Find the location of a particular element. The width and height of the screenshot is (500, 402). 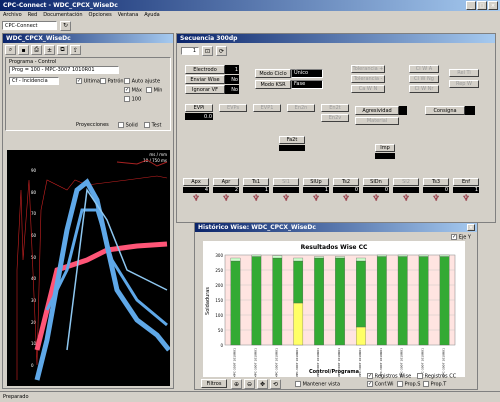

zoom-out-icon: ⊖ is located at coordinates (249, 384).